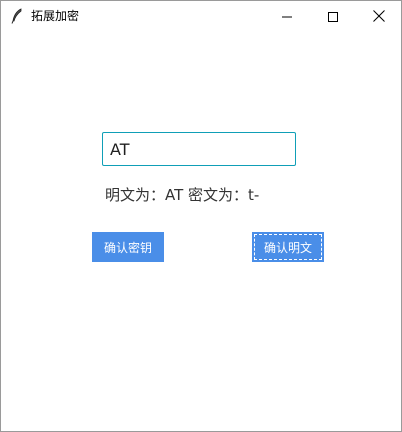 Image resolution: width=402 pixels, height=432 pixels. I want to click on maximize-icon, so click(333, 16).